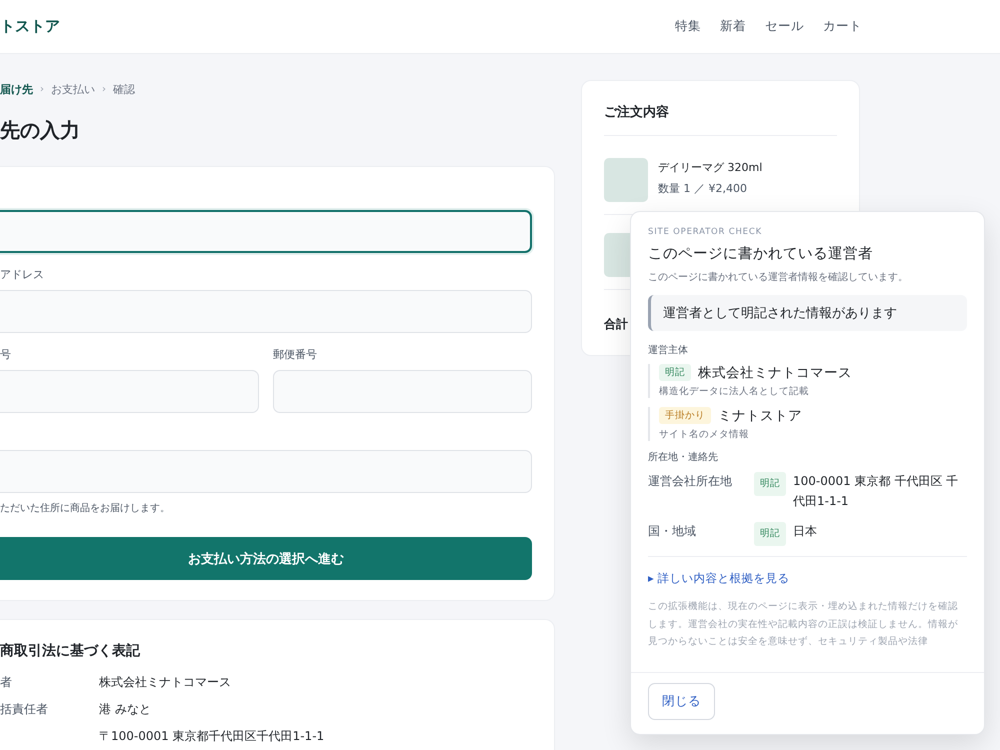 The height and width of the screenshot is (750, 1000). I want to click on breadcrumb-step: 確認, so click(124, 89).